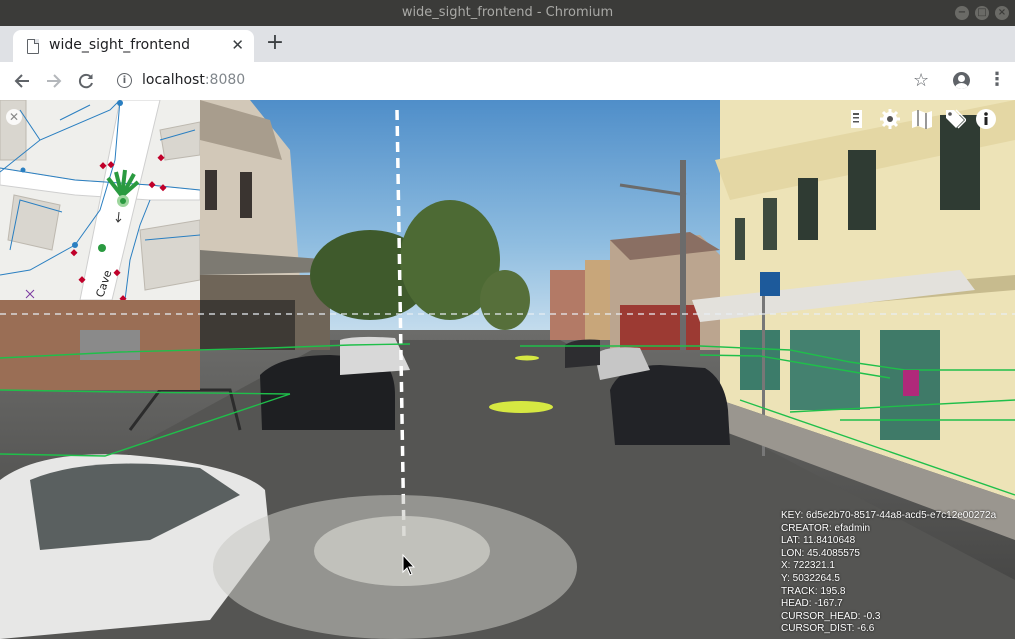  I want to click on map-close-icon: ✕, so click(14, 117).